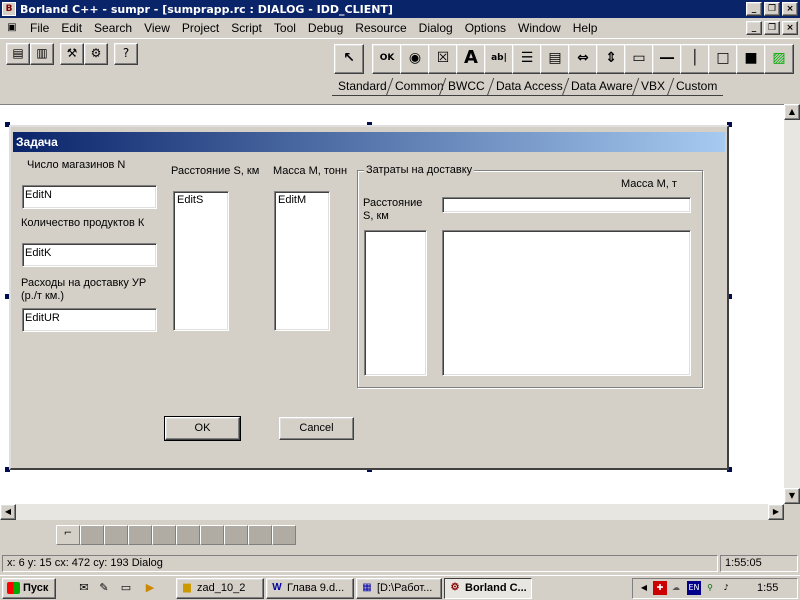 This screenshot has height=600, width=800. What do you see at coordinates (200, 28) in the screenshot?
I see `menu-project: Project` at bounding box center [200, 28].